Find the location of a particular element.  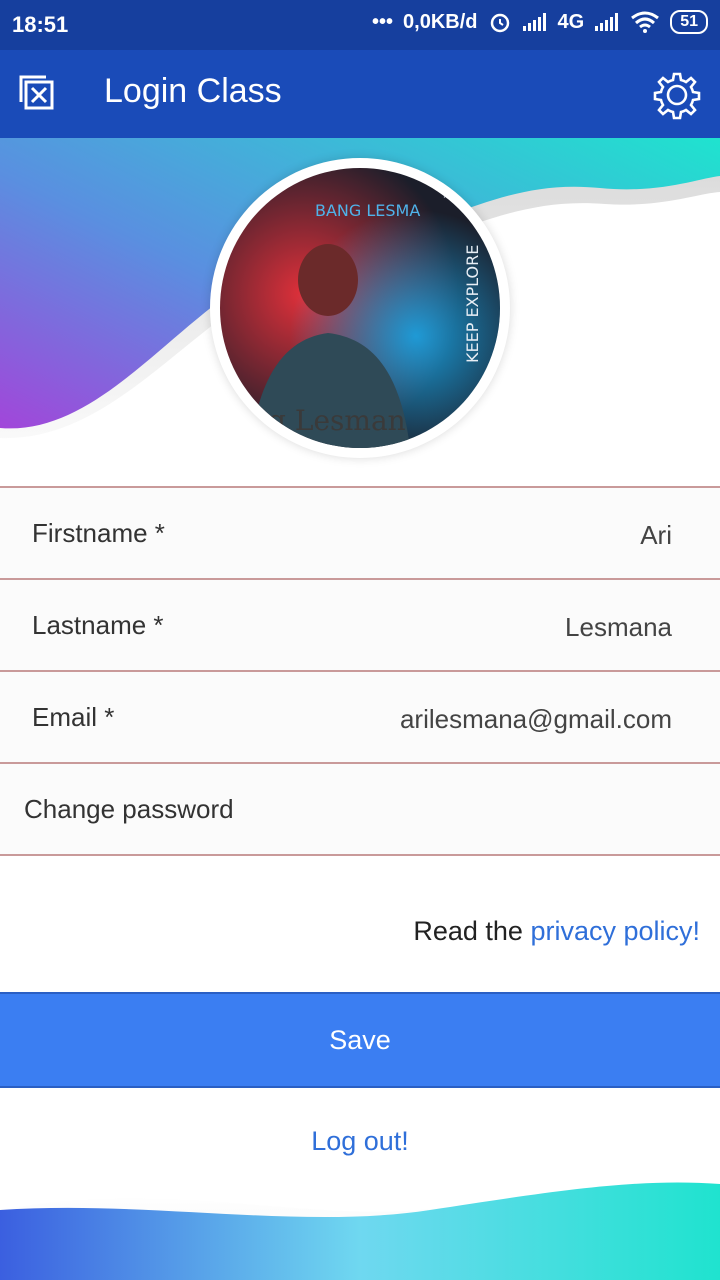

page-title: Login Class is located at coordinates (193, 91).